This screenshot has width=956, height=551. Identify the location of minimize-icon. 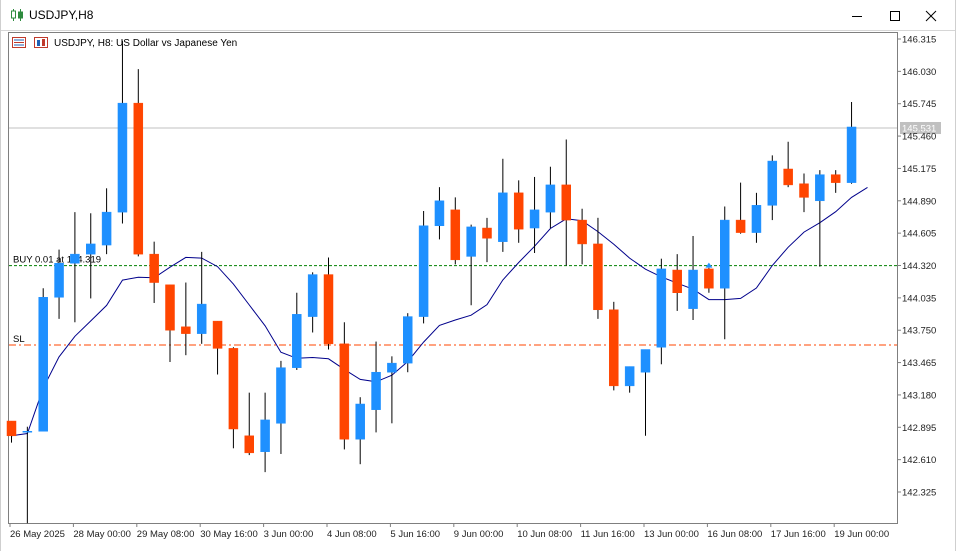
(857, 16).